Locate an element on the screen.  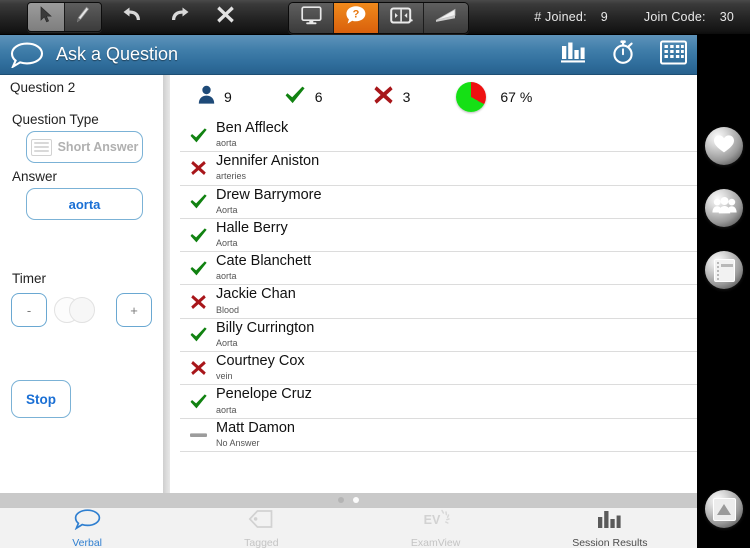
stop-button: Stop is located at coordinates (41, 399).